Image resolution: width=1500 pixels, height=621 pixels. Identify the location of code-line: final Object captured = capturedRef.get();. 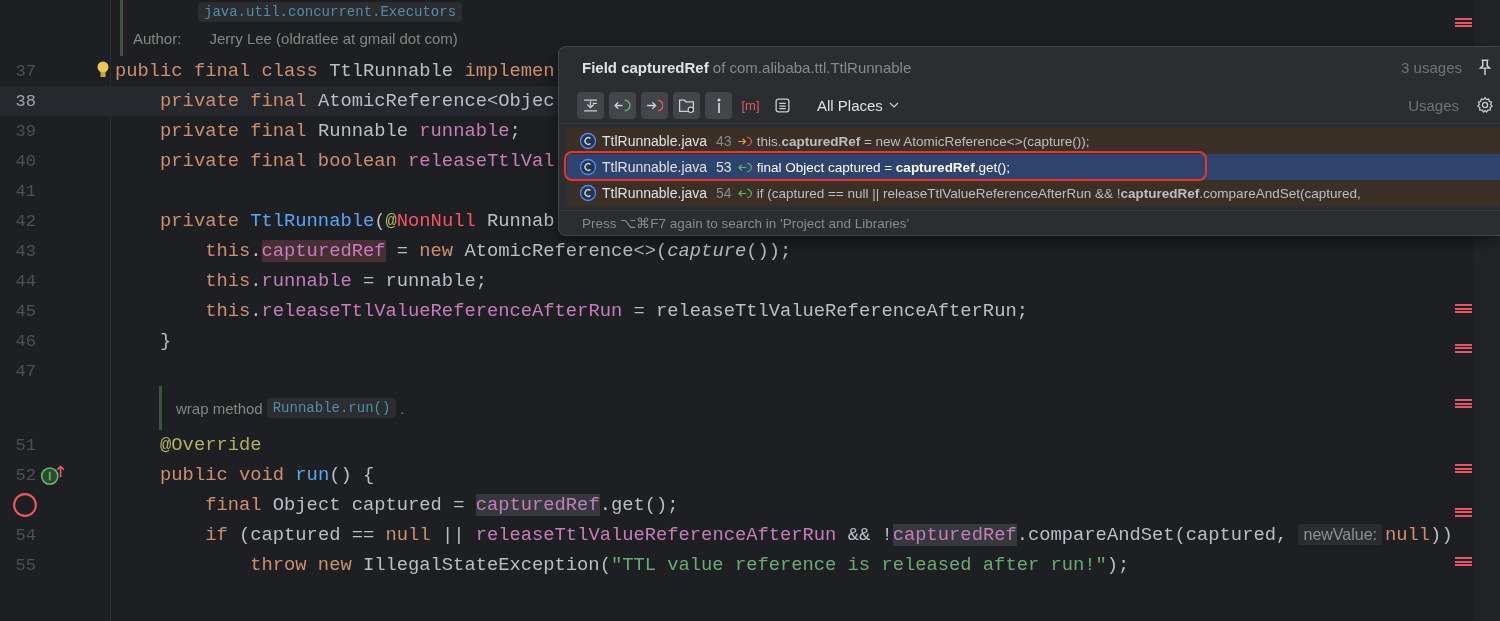
(441, 505).